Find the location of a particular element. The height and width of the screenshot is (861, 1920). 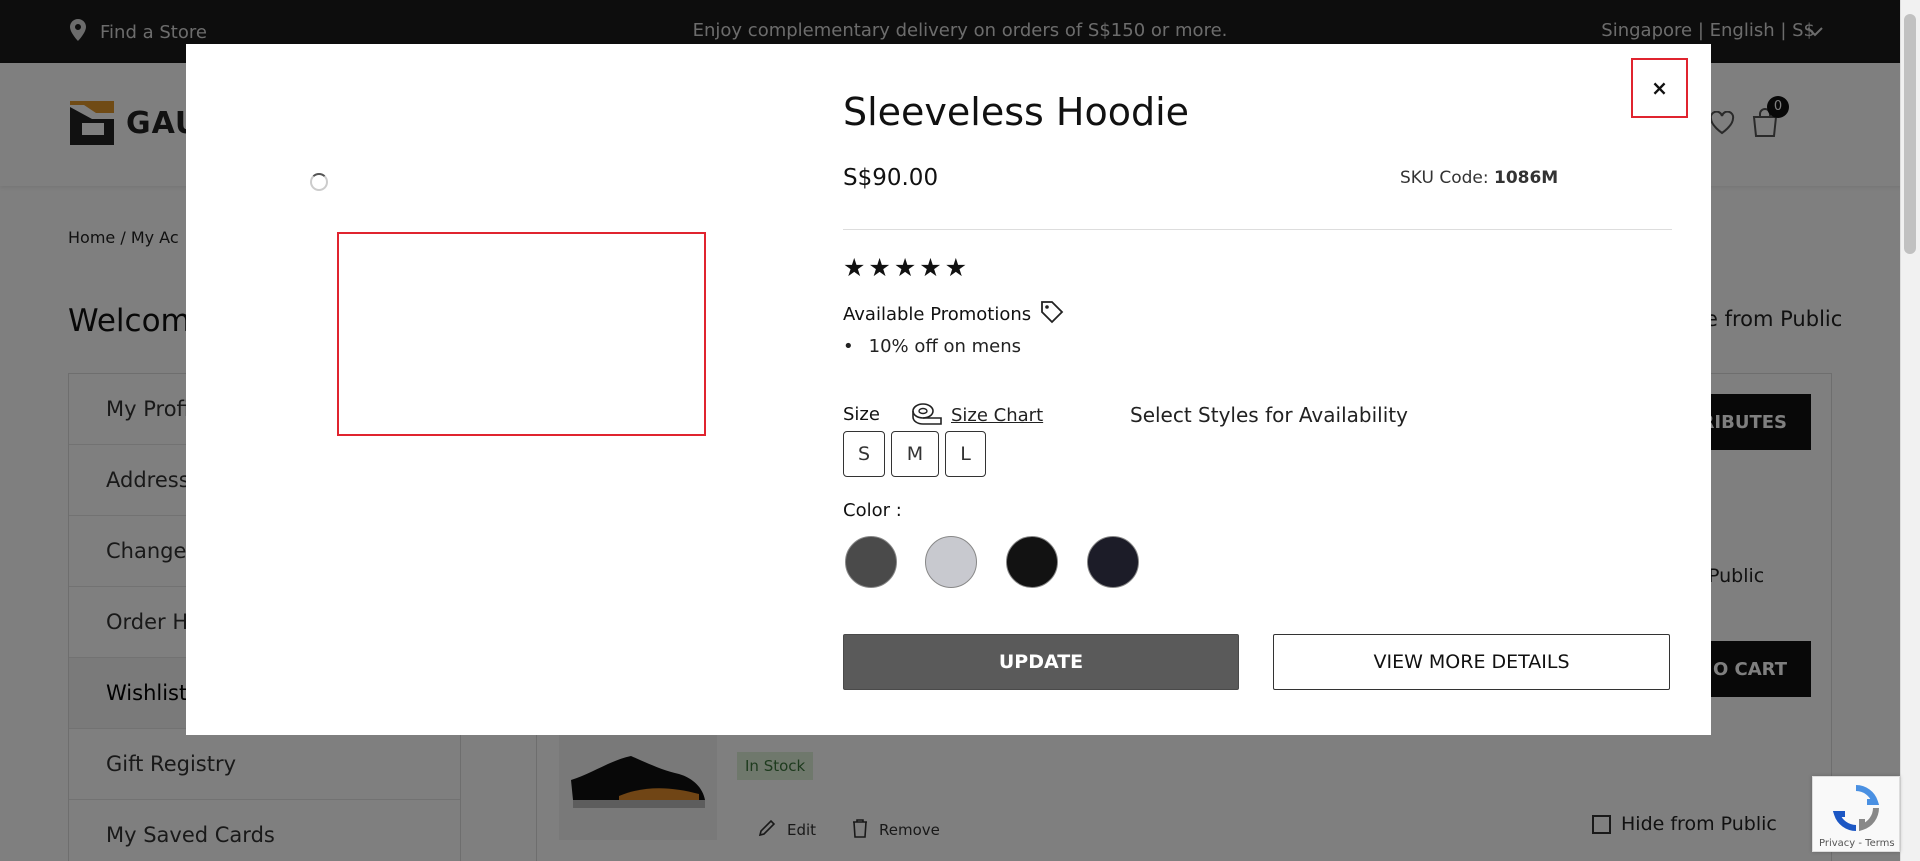

color-swatch-black is located at coordinates (1032, 562).